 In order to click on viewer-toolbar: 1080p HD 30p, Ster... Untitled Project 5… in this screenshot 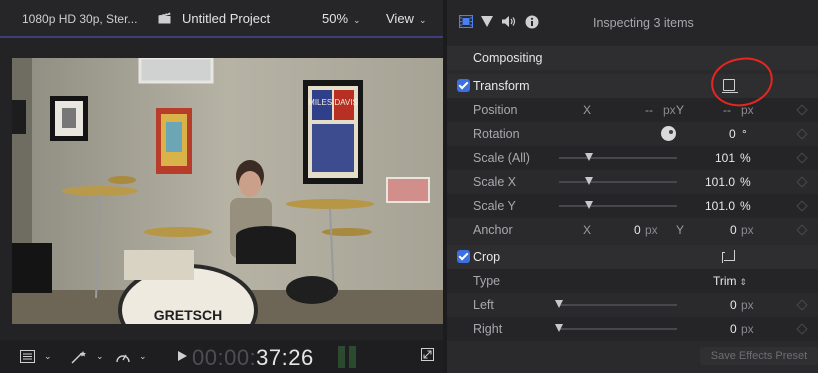, I will do `click(221, 19)`.